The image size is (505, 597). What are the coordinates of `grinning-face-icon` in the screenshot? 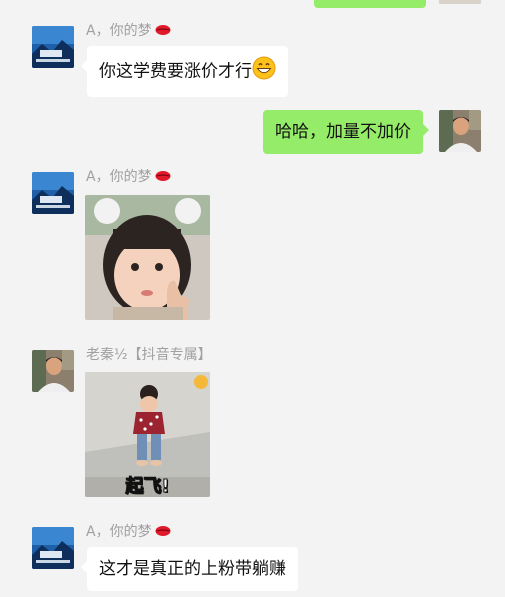 It's located at (264, 71).